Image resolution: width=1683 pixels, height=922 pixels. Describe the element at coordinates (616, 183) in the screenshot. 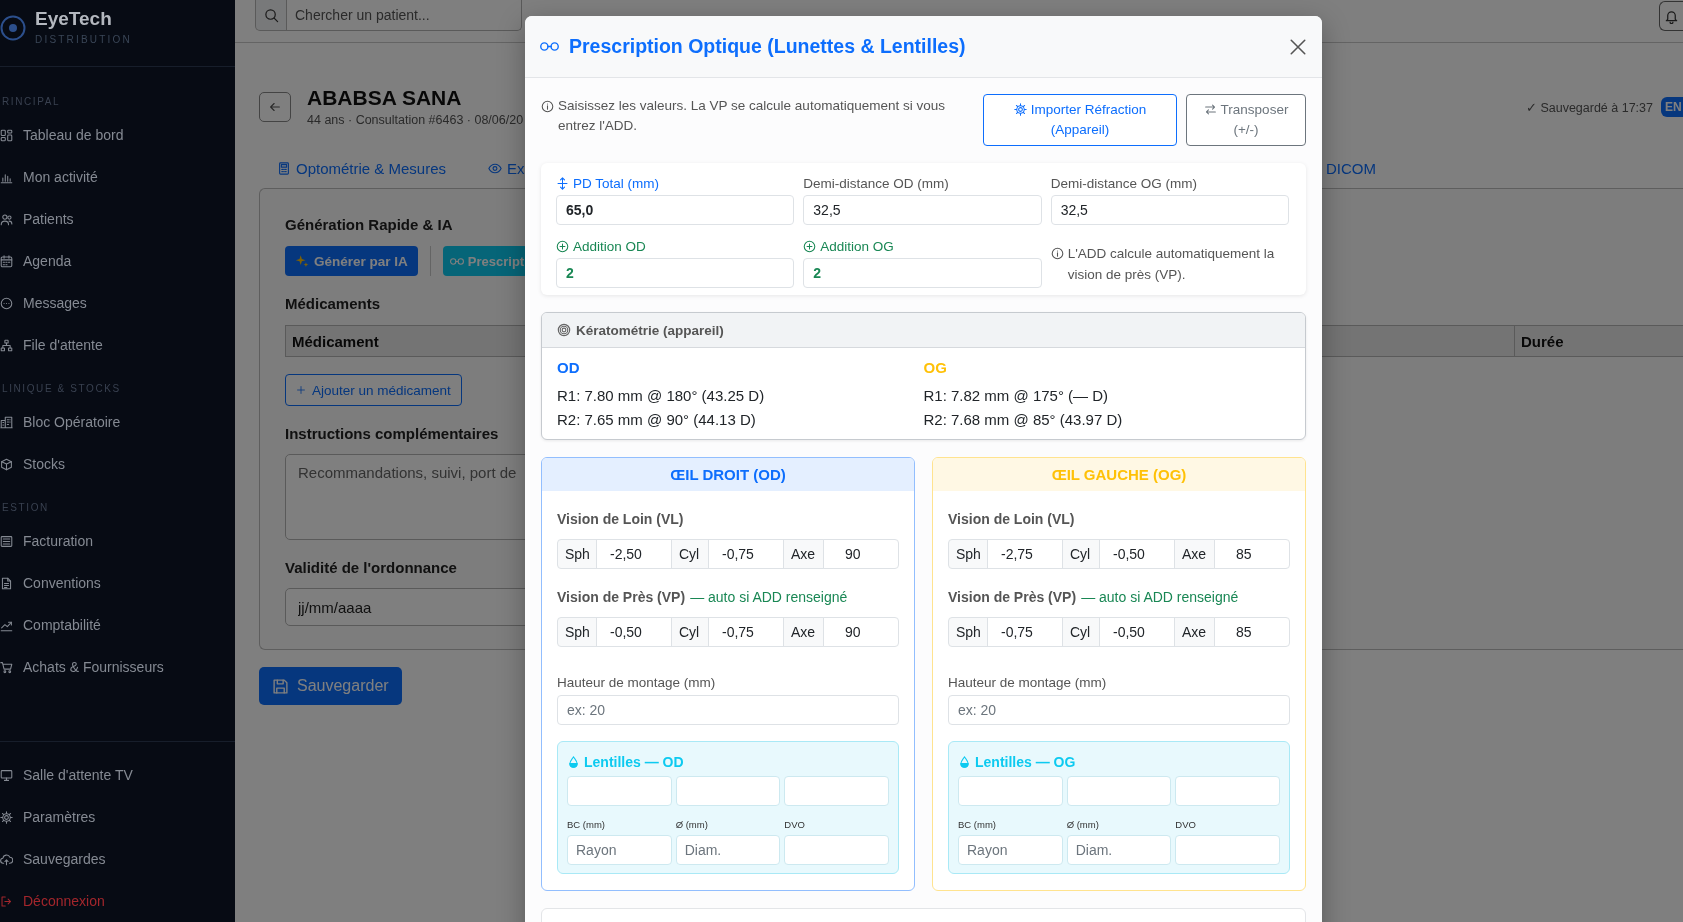

I see `field-label: PD Total (mm)` at that location.